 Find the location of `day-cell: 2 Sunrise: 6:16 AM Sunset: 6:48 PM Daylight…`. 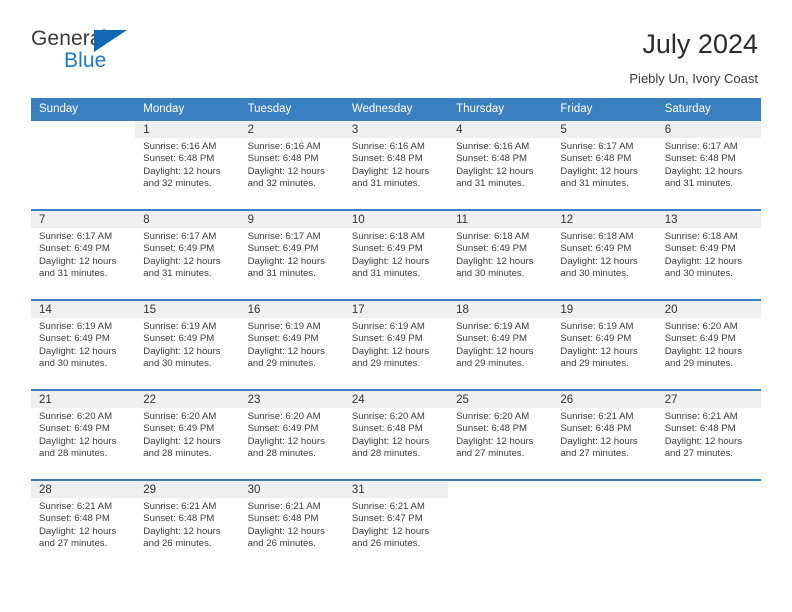

day-cell: 2 Sunrise: 6:16 AM Sunset: 6:48 PM Daylight… is located at coordinates (291, 165).